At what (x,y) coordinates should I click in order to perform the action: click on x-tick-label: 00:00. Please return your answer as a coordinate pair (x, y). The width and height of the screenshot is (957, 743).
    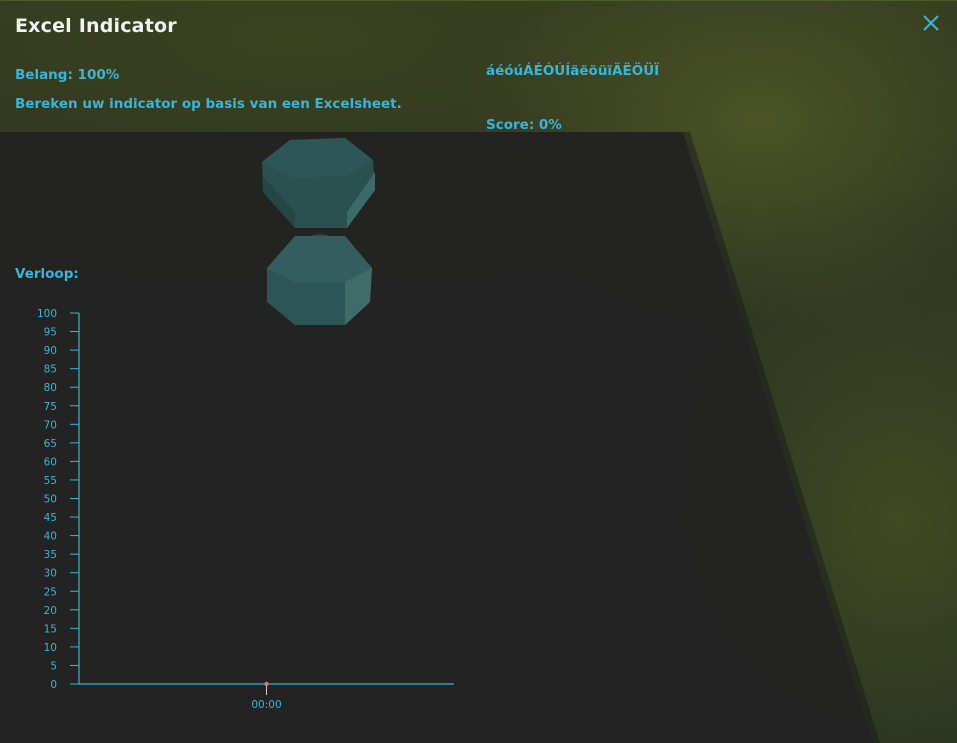
    Looking at the image, I should click on (266, 705).